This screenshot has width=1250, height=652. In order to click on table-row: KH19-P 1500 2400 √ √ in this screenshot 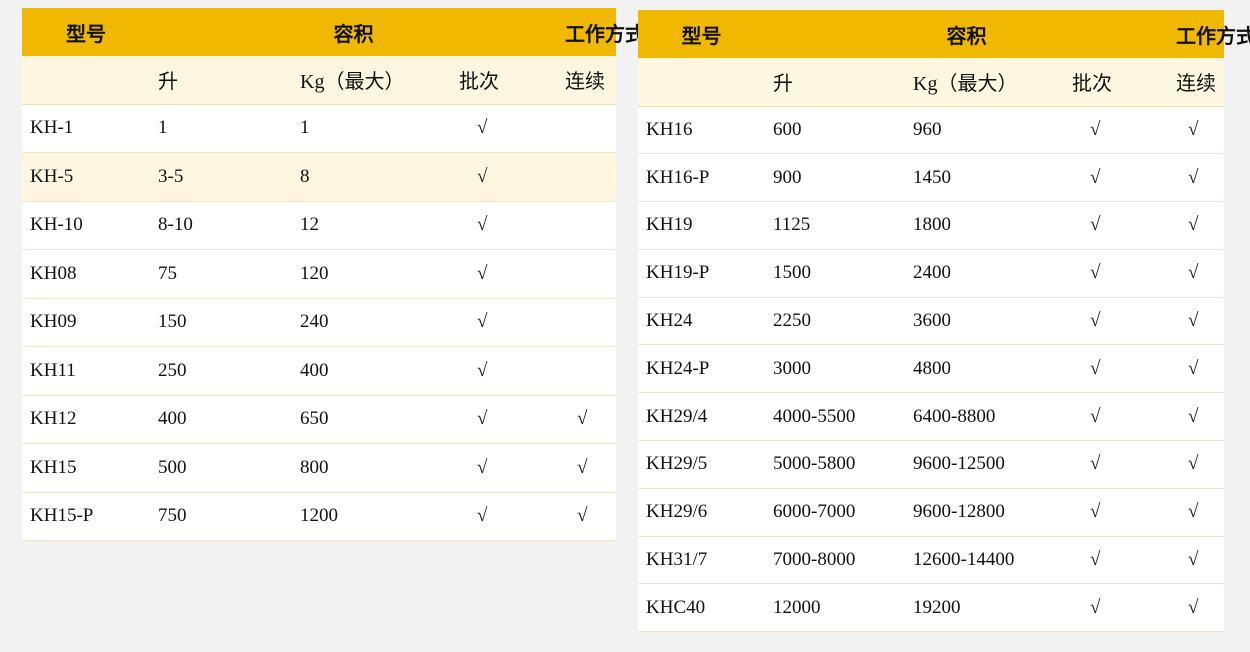, I will do `click(931, 273)`.